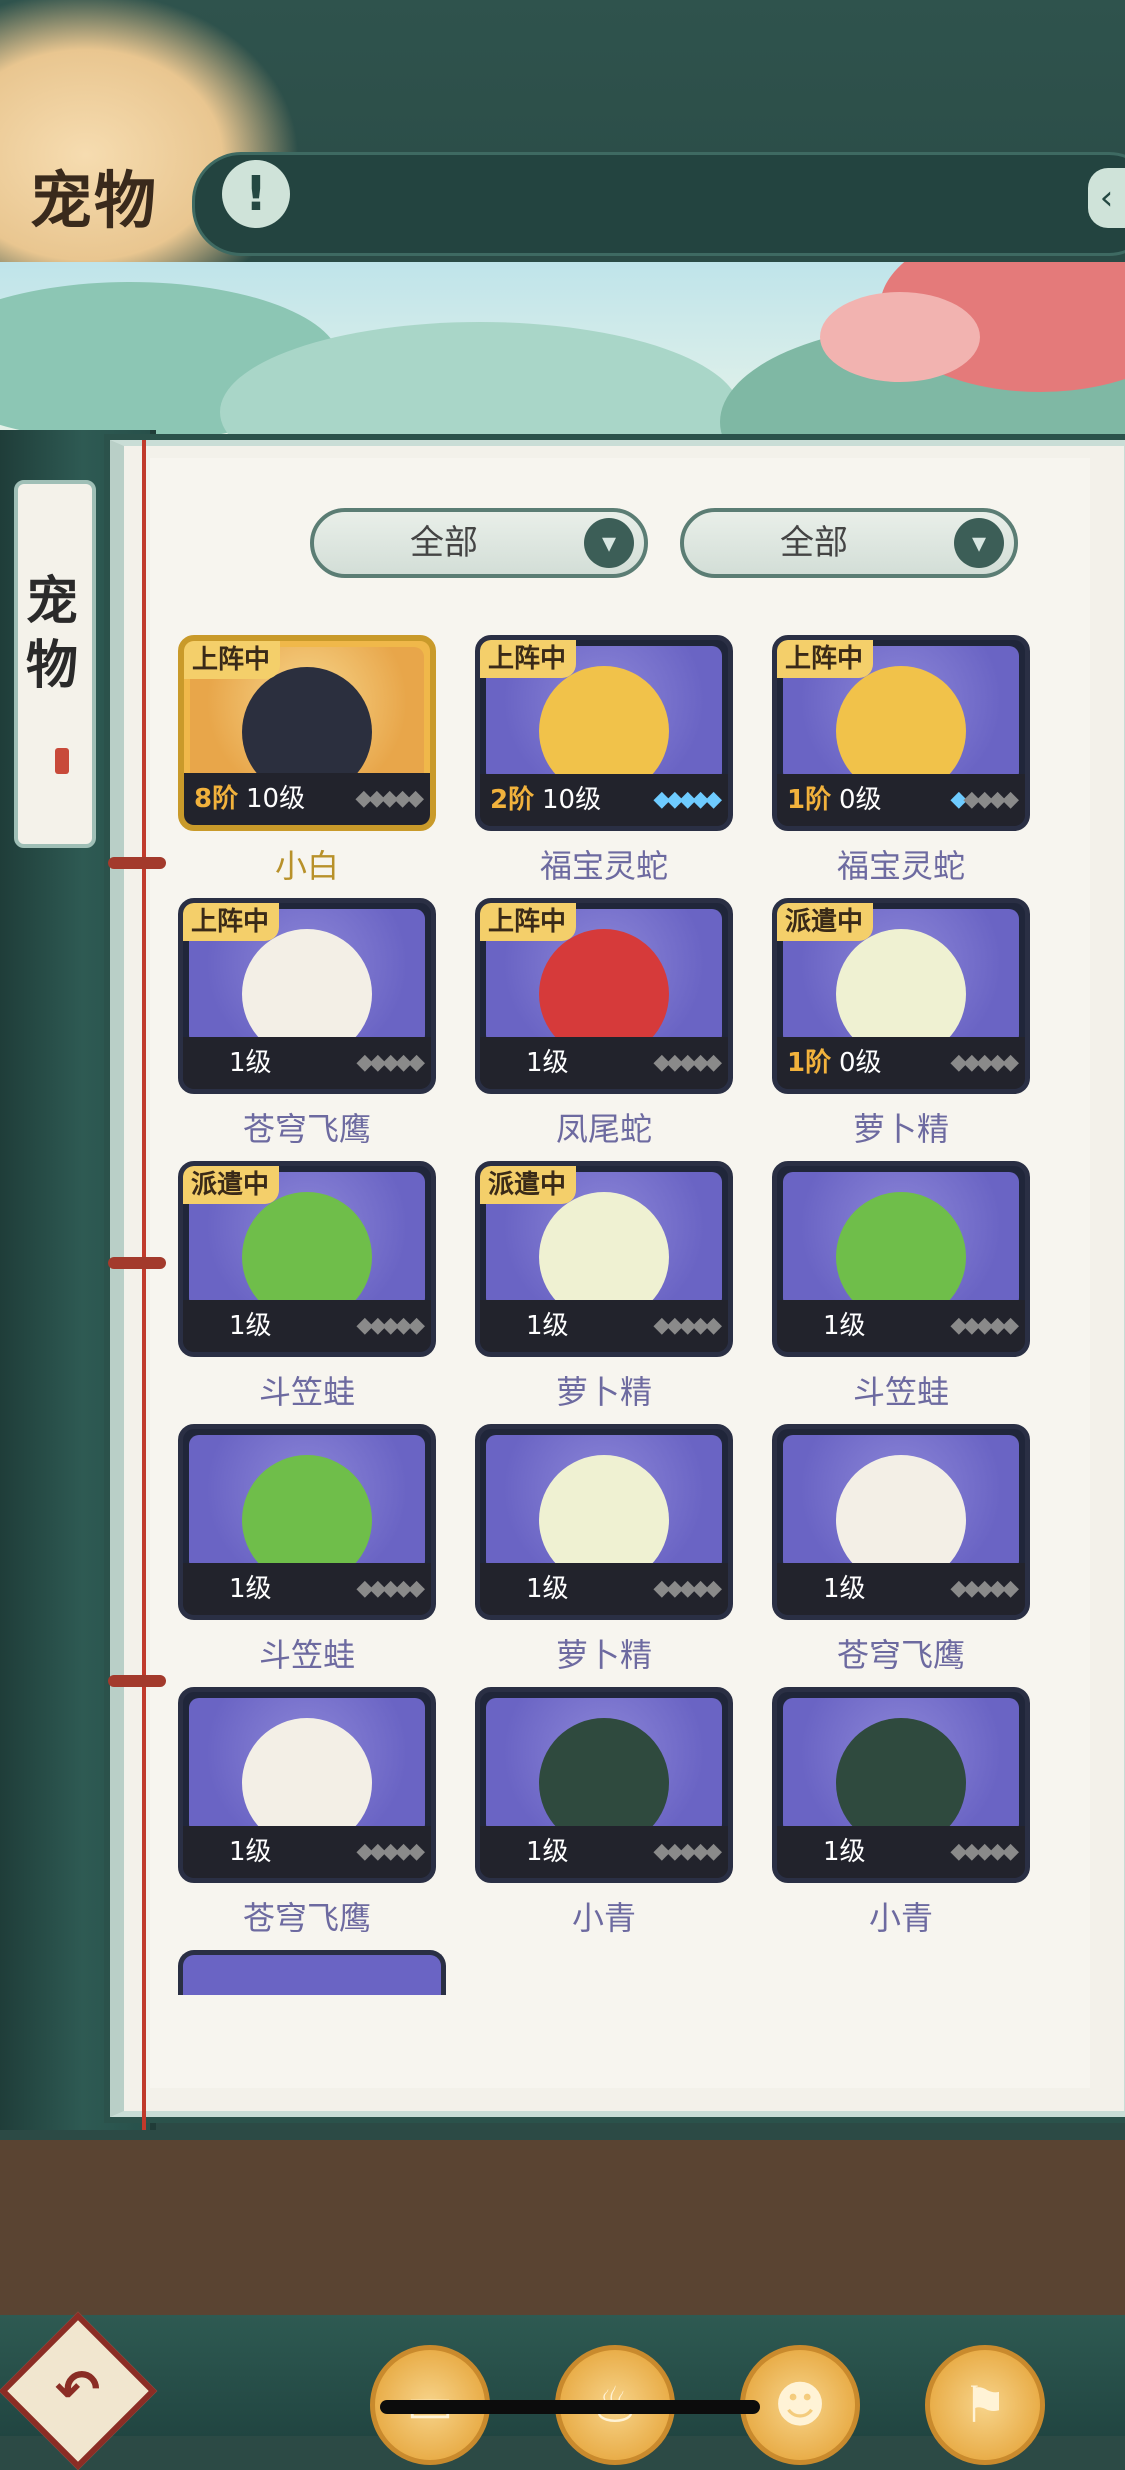 The height and width of the screenshot is (2470, 1125). Describe the element at coordinates (479, 543) in the screenshot. I see `filter-dropdown-1: 全部 ▾` at that location.